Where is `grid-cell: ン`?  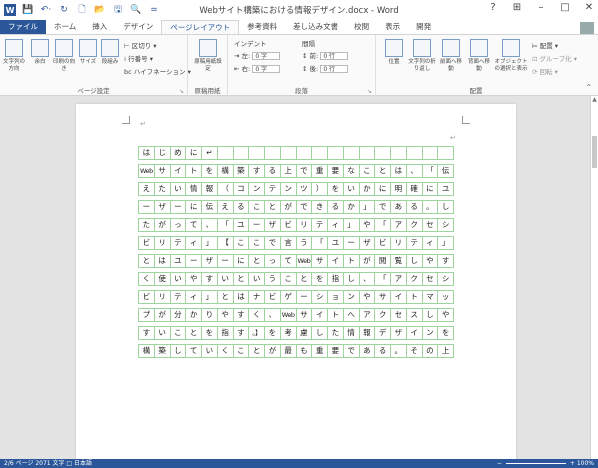
grid-cell: ン is located at coordinates (352, 297).